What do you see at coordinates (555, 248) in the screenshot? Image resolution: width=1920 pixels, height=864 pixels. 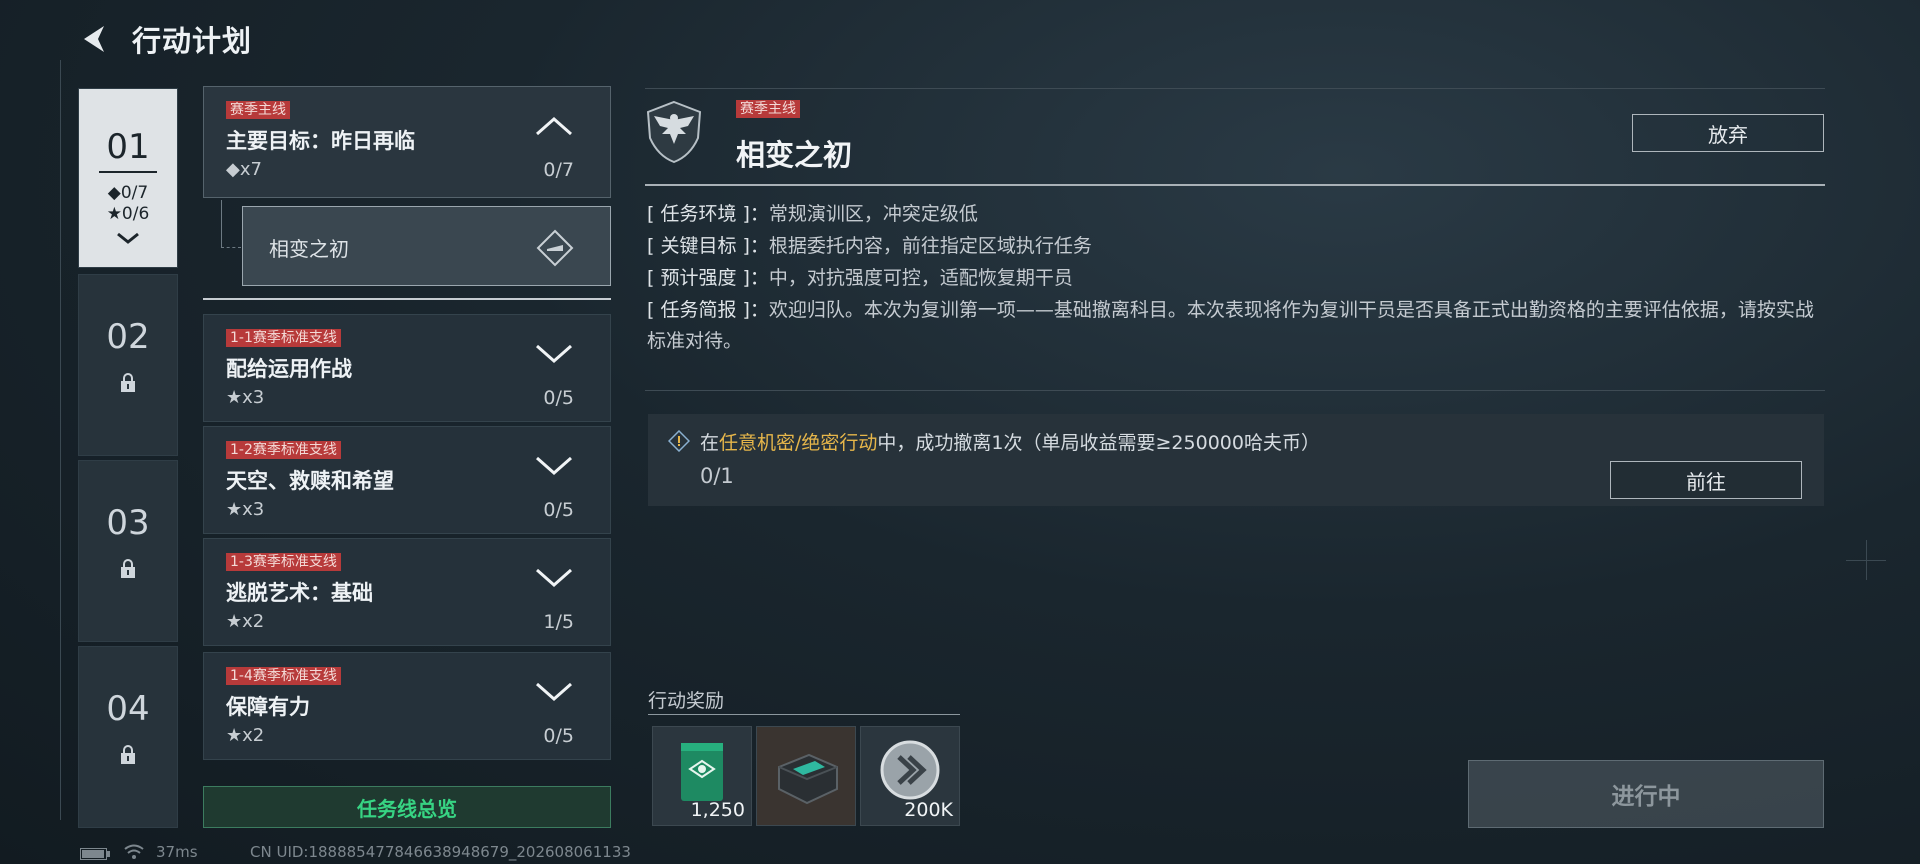 I see `diamond-target-icon` at bounding box center [555, 248].